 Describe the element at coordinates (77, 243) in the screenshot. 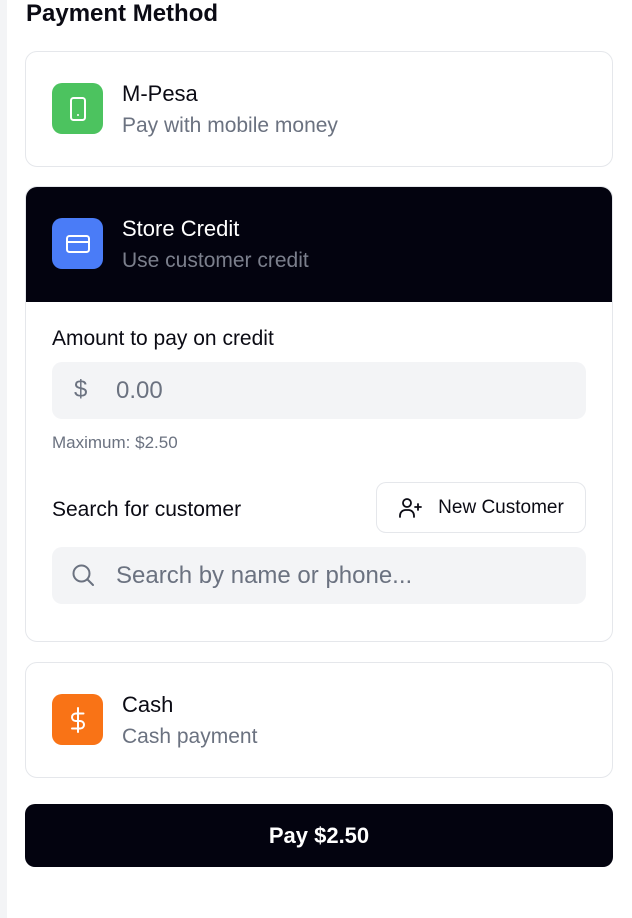

I see `credit-card-icon` at that location.